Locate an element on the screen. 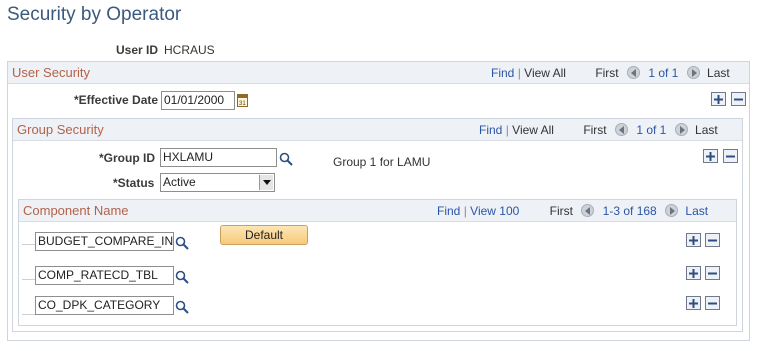 This screenshot has height=351, width=758. component-count: 1-3 of 168 is located at coordinates (629, 211).